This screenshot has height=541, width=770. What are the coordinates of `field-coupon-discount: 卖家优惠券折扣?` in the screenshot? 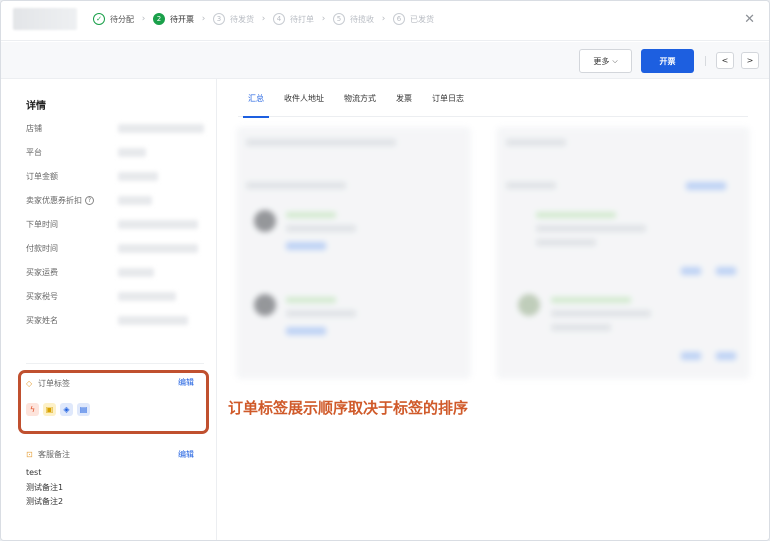 It's located at (60, 200).